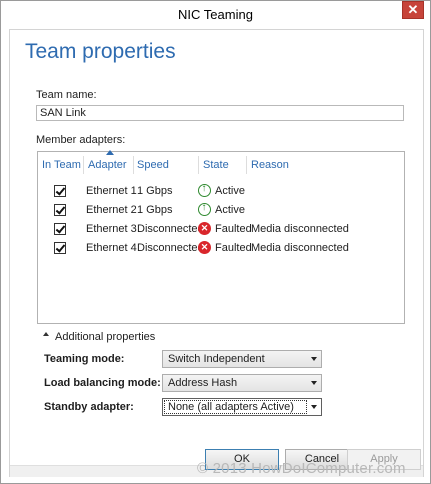 The height and width of the screenshot is (484, 431). I want to click on close-icon: ✕, so click(413, 9).